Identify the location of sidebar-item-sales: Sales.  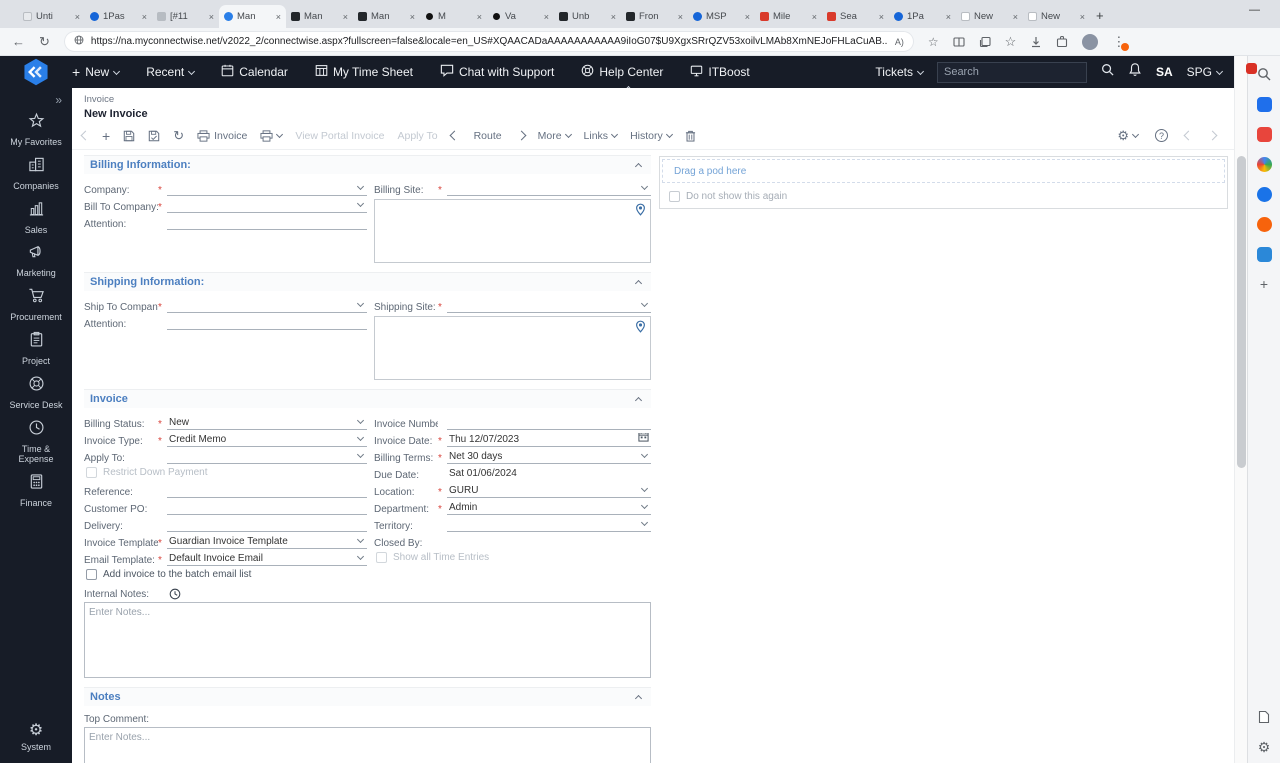
(36, 218).